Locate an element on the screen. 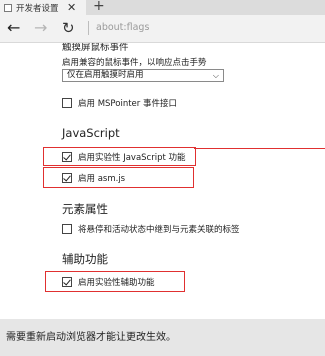 The width and height of the screenshot is (325, 356). mspointer-checkbox is located at coordinates (67, 103).